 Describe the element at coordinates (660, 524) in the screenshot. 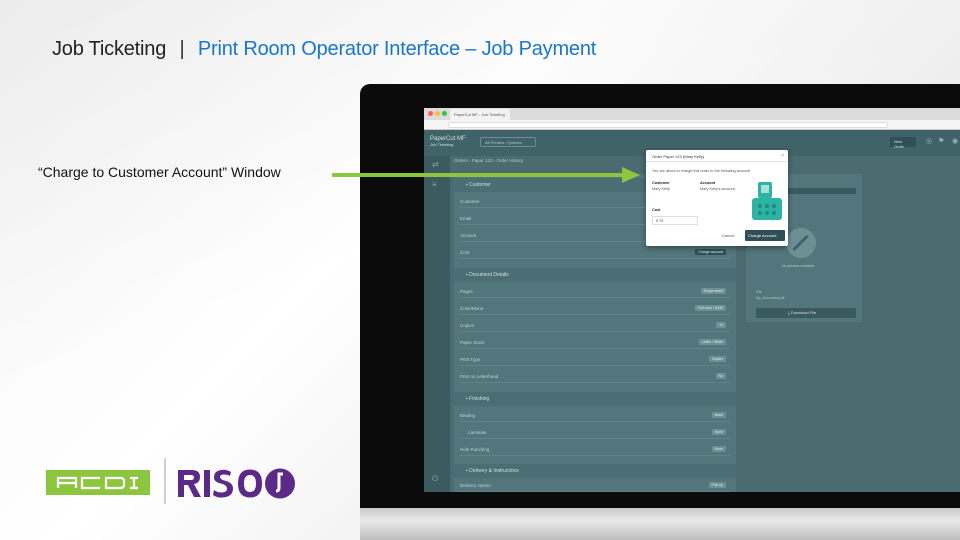

I see `monitor-bezel` at that location.